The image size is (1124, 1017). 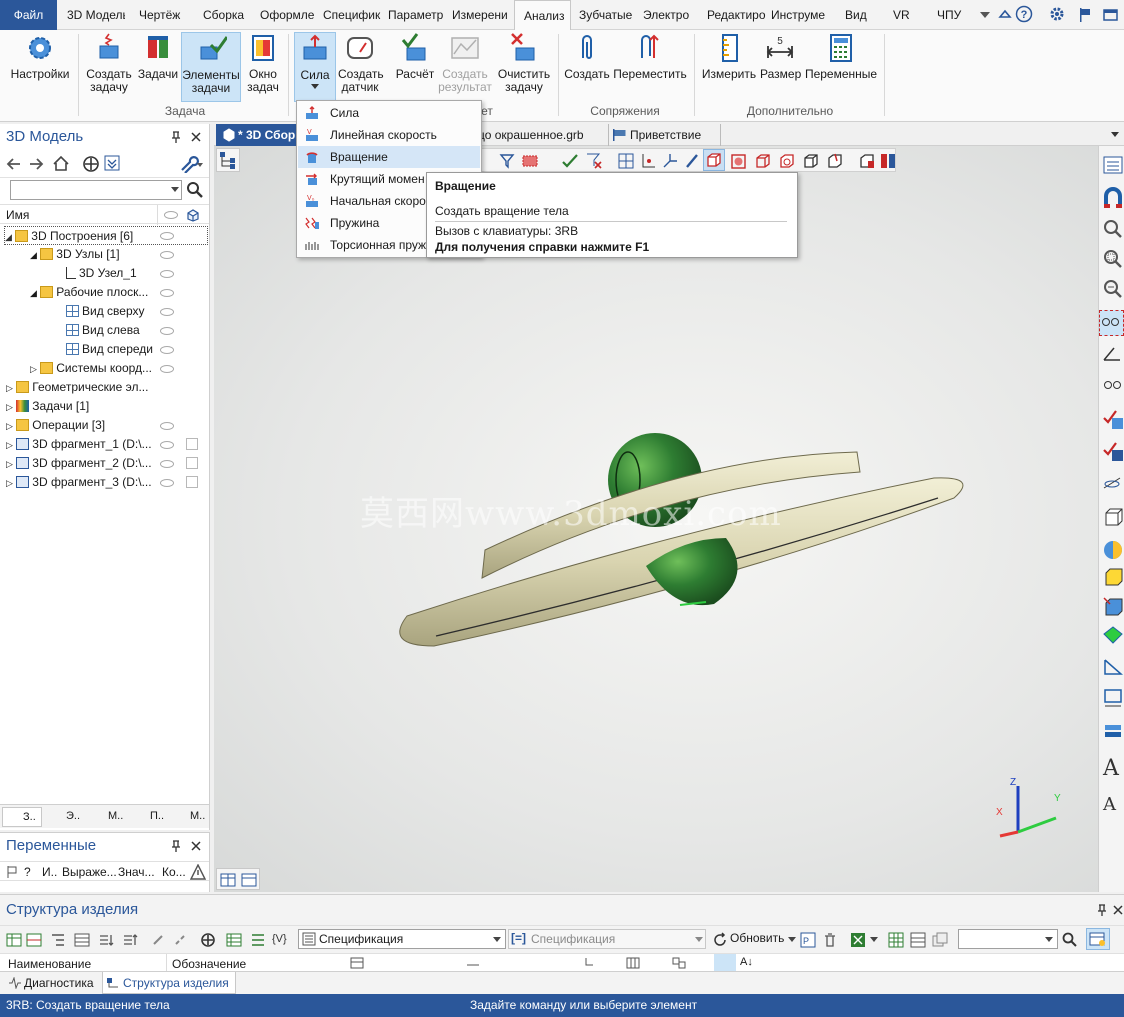 What do you see at coordinates (112, 163) in the screenshot?
I see `filter-down-icon` at bounding box center [112, 163].